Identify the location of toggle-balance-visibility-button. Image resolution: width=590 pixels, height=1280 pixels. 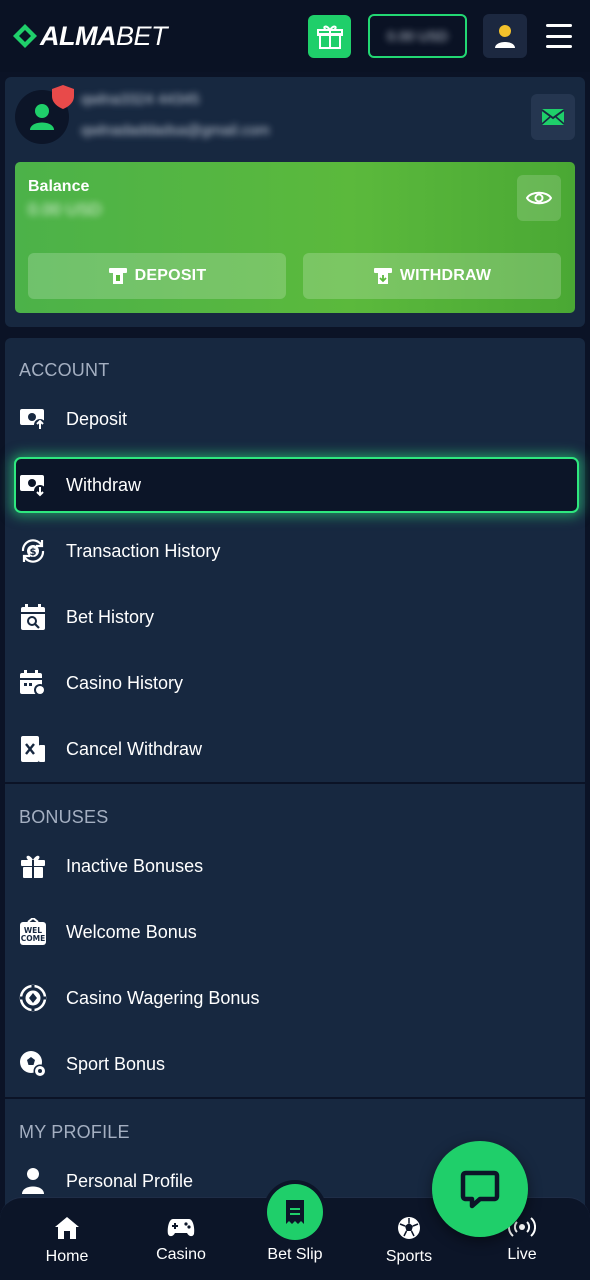
(539, 198).